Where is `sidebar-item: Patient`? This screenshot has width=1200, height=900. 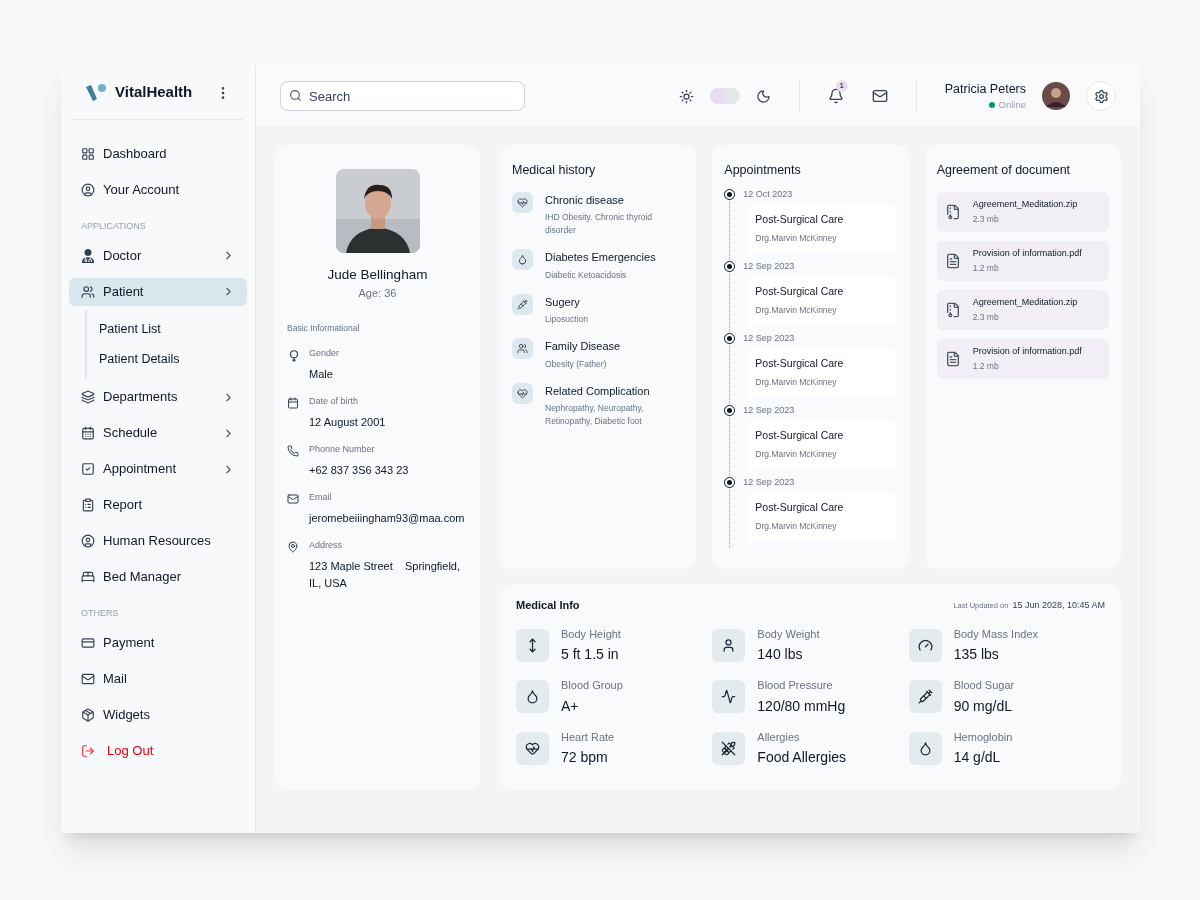
sidebar-item: Patient is located at coordinates (158, 291).